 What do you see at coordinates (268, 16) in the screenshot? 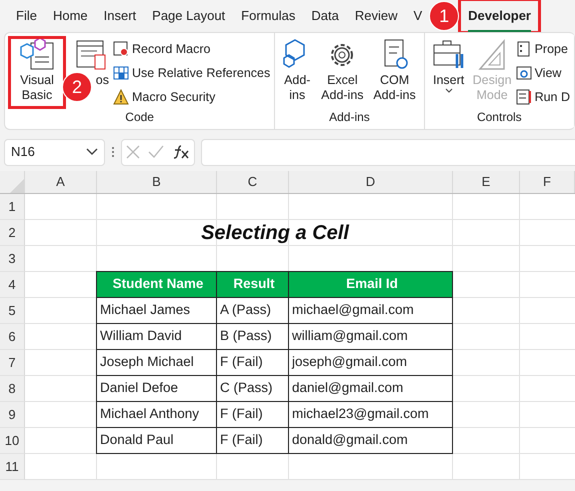
I see `ribbon-tab: Formulas` at bounding box center [268, 16].